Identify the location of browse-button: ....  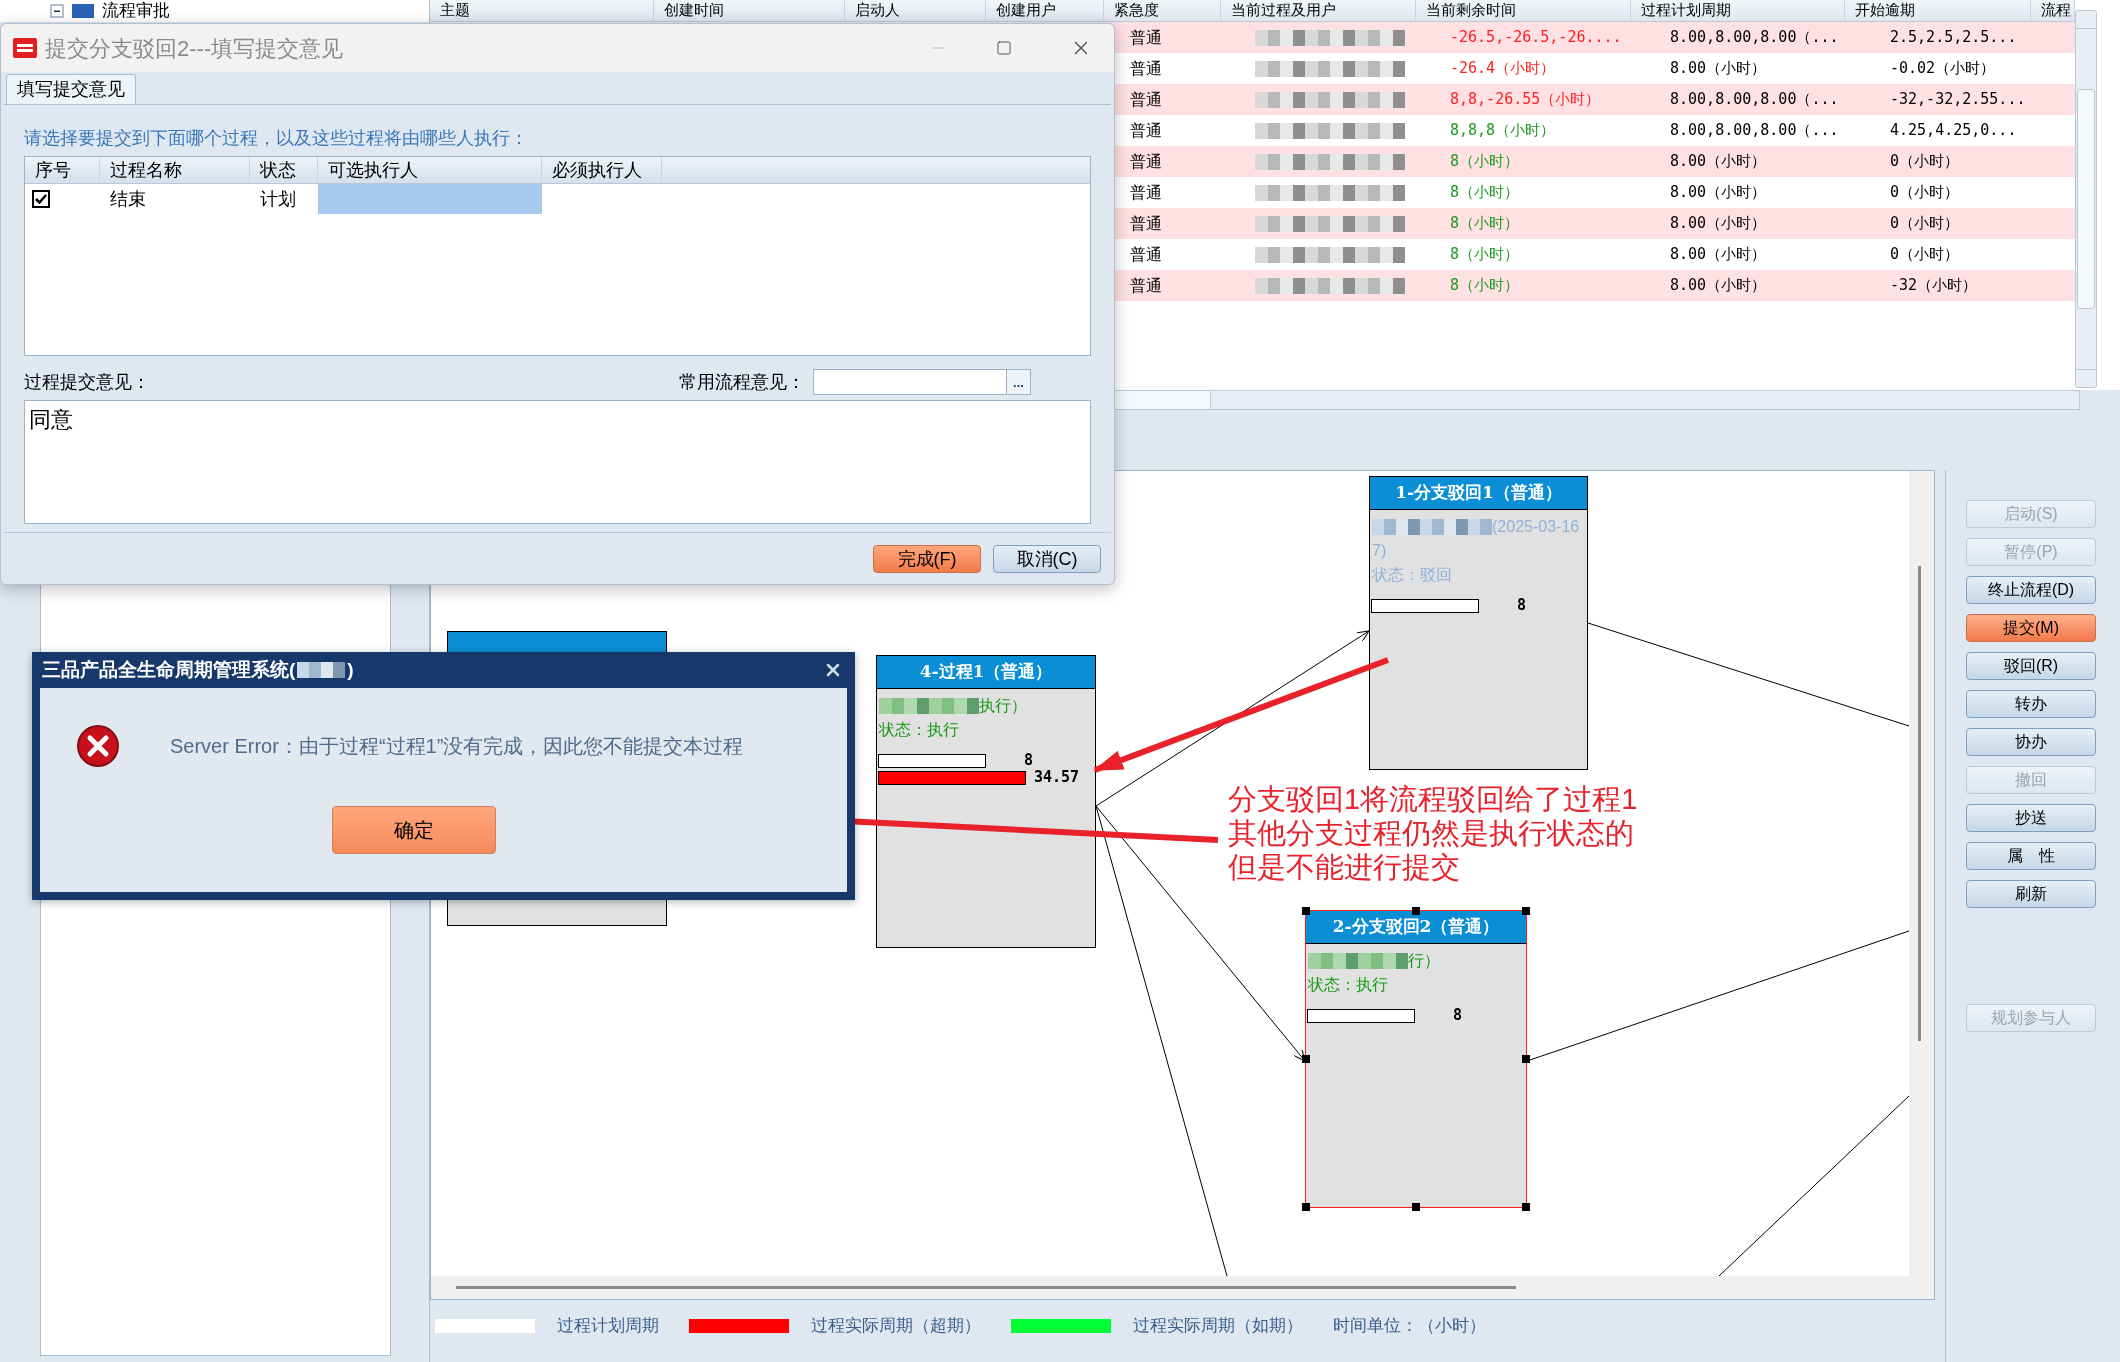
(1018, 382).